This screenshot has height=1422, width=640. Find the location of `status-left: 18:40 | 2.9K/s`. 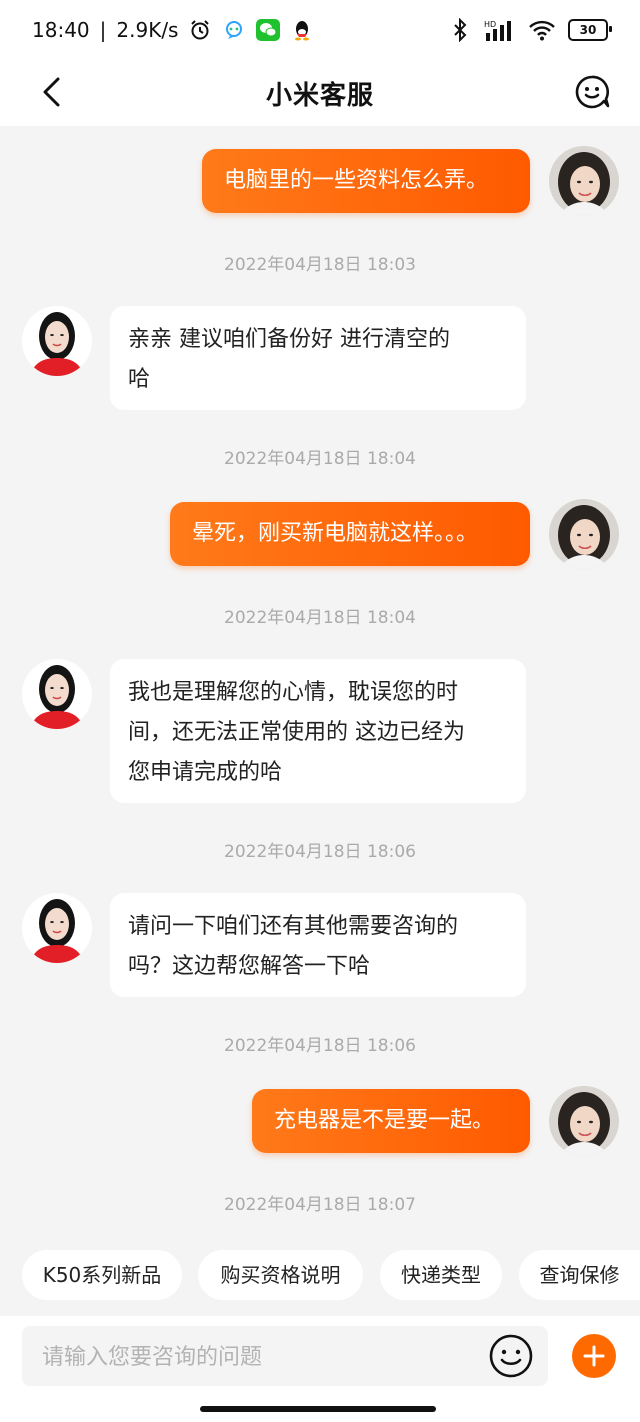

status-left: 18:40 | 2.9K/s is located at coordinates (173, 30).